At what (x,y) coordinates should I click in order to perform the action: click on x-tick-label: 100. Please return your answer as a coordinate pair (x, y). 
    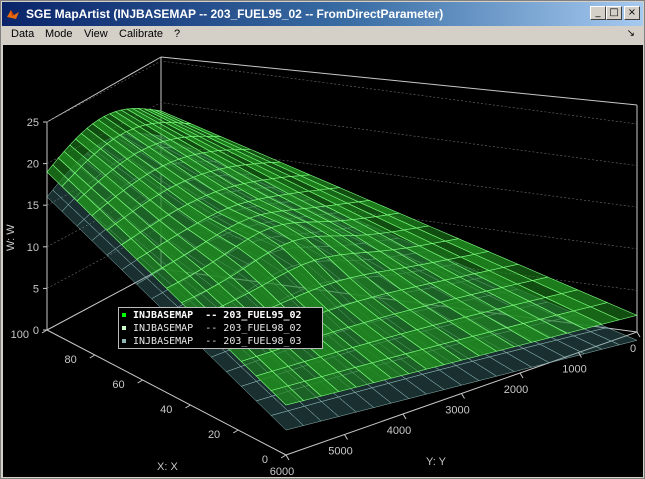
    Looking at the image, I should click on (20, 335).